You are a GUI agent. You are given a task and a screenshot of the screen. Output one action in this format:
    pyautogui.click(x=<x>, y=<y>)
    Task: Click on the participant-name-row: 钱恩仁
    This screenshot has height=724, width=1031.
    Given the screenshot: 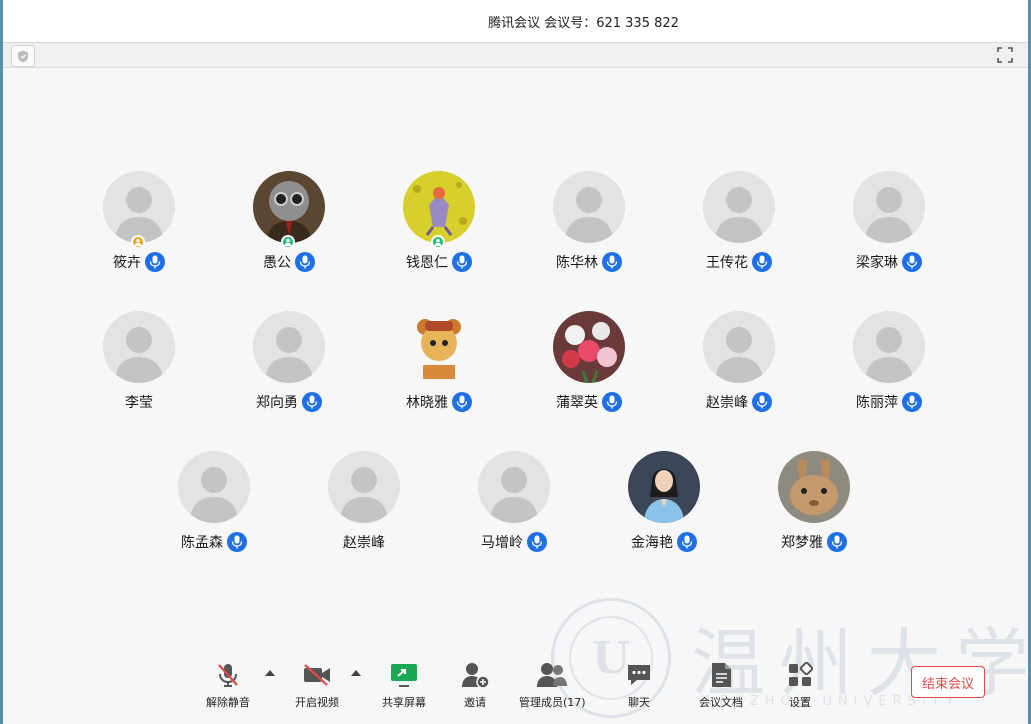 What is the action you would take?
    pyautogui.click(x=439, y=262)
    